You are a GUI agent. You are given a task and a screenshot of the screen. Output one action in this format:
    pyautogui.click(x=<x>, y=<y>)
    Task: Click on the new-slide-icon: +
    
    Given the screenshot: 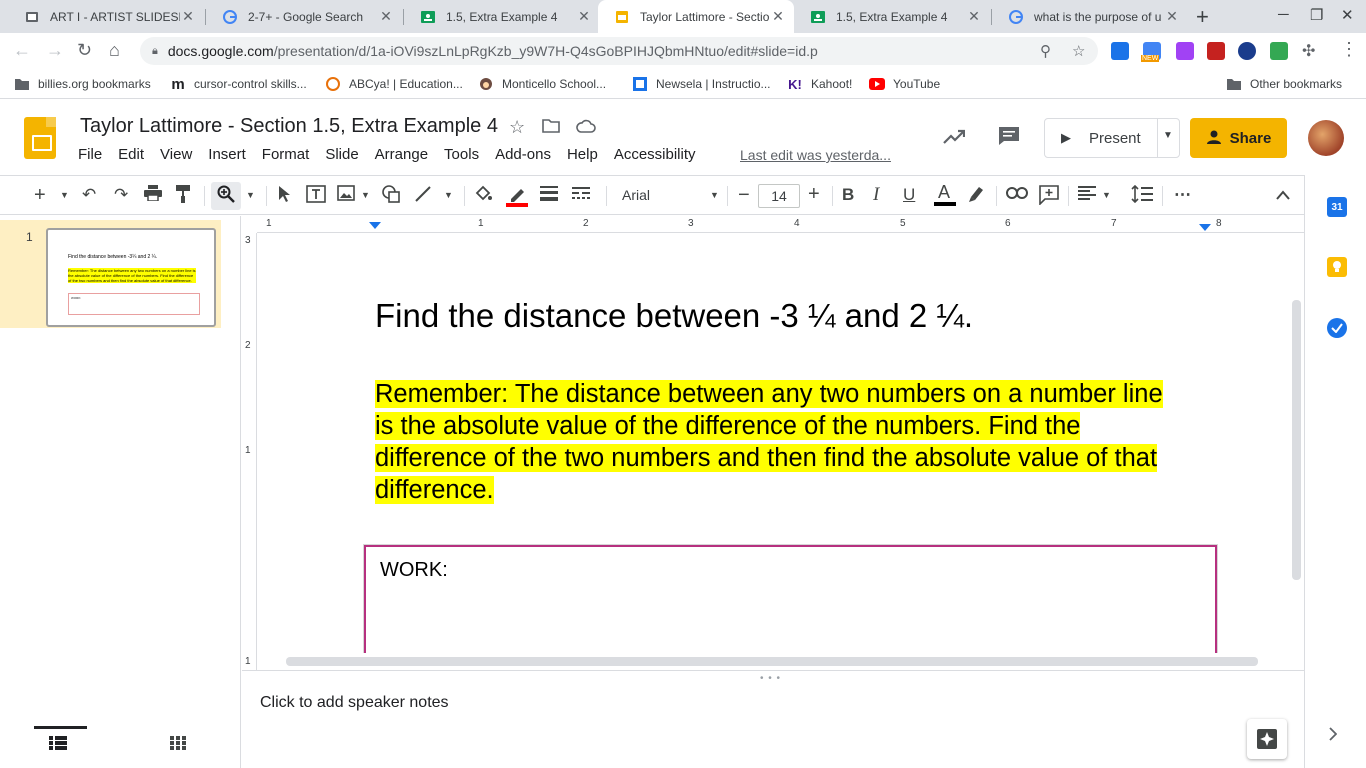 What is the action you would take?
    pyautogui.click(x=40, y=195)
    